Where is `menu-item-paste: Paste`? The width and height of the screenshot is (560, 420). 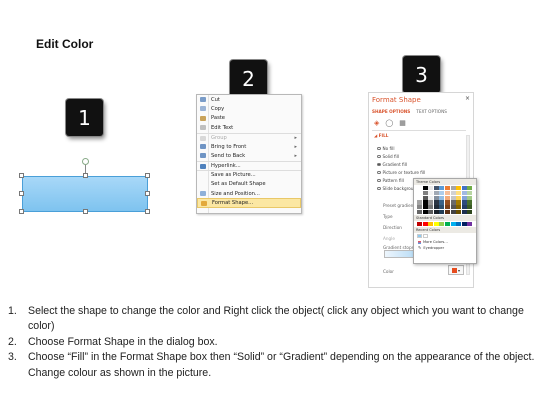
menu-item-paste: Paste is located at coordinates (249, 118).